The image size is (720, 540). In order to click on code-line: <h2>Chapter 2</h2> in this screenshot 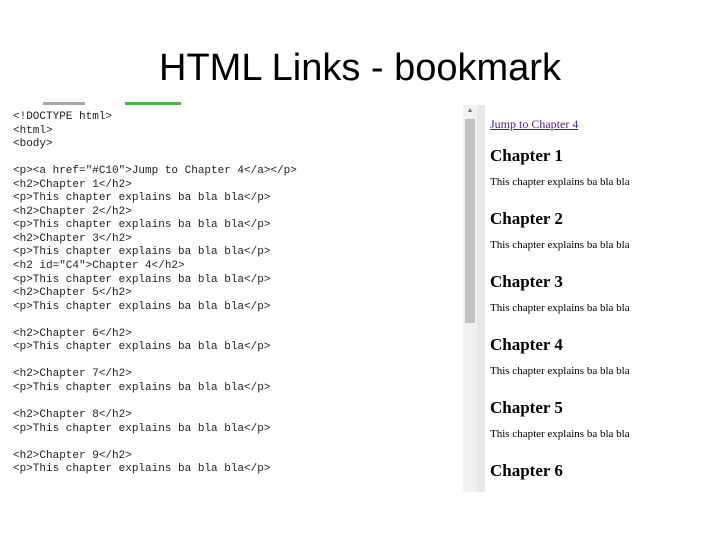, I will do `click(72, 211)`.